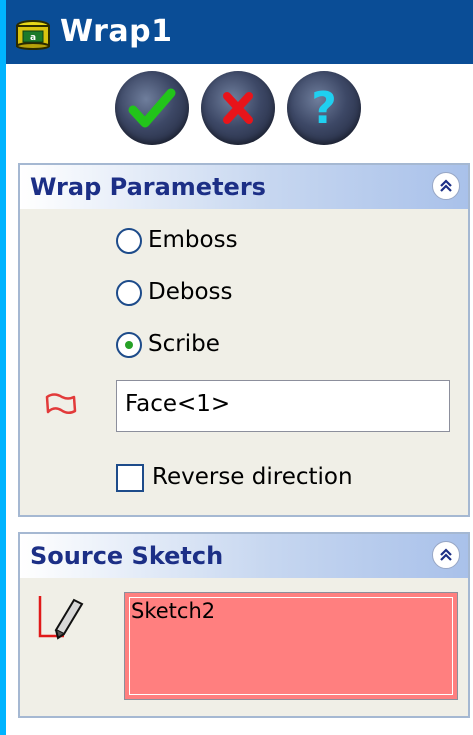 This screenshot has width=473, height=735. I want to click on collapse-source-sketch-button, so click(446, 555).